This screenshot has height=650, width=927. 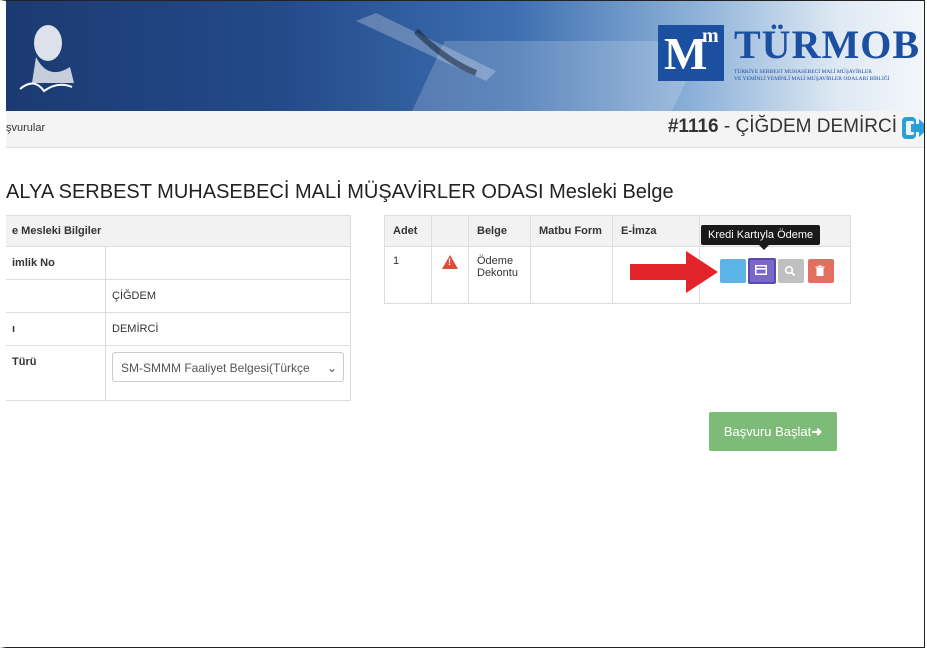 I want to click on belge-line2: Dekontu, so click(x=497, y=273).